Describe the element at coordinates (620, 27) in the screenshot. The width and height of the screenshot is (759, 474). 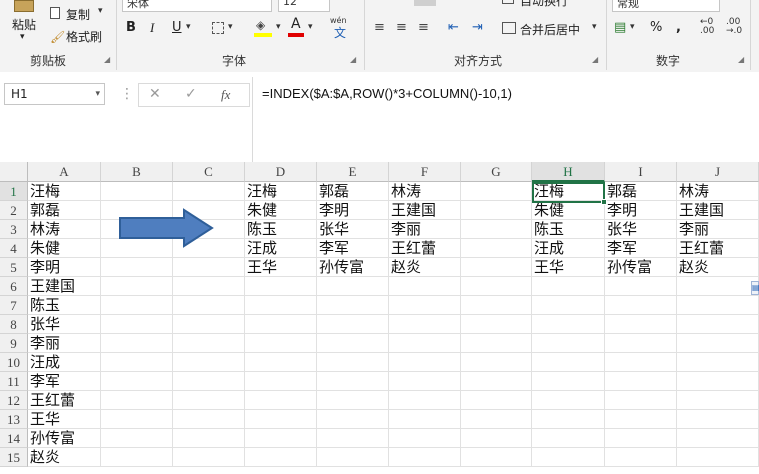
I see `accounting-format-icon: ▤` at that location.